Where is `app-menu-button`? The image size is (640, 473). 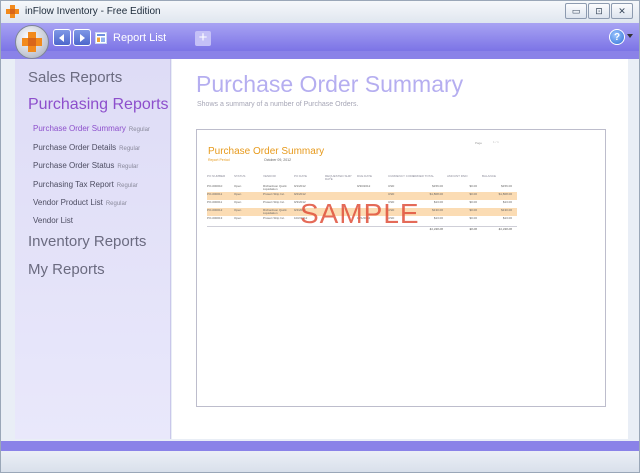
app-menu-button is located at coordinates (32, 42).